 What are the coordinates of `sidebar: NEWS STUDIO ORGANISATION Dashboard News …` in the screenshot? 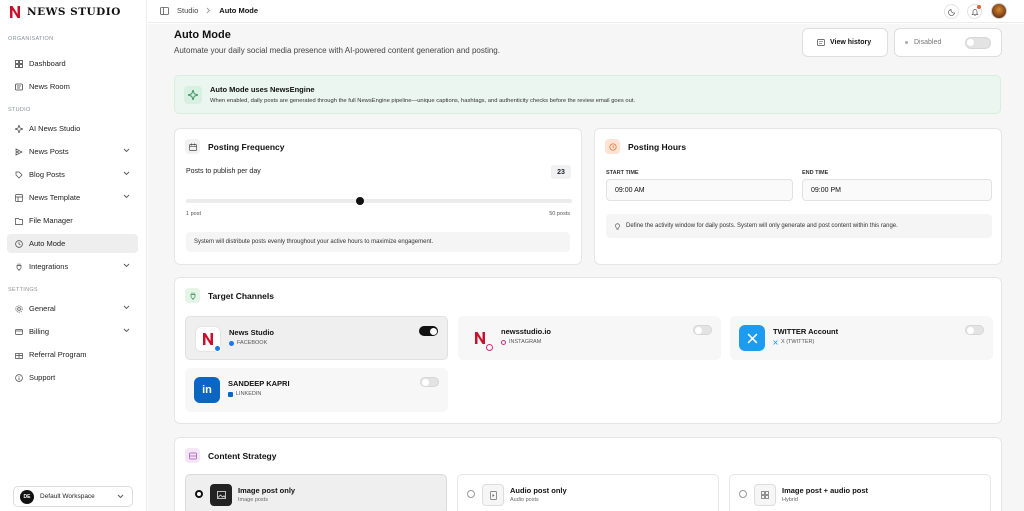 It's located at (73, 255).